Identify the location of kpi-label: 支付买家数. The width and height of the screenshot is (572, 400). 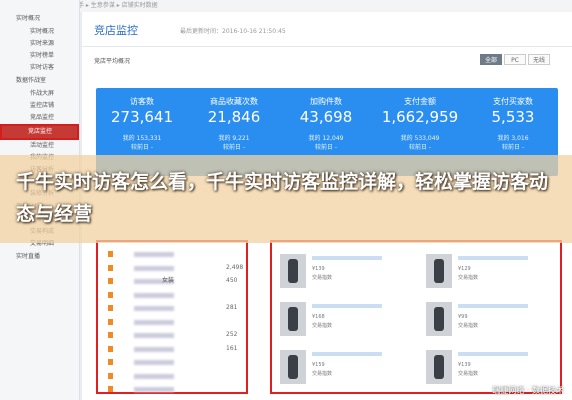
(513, 101).